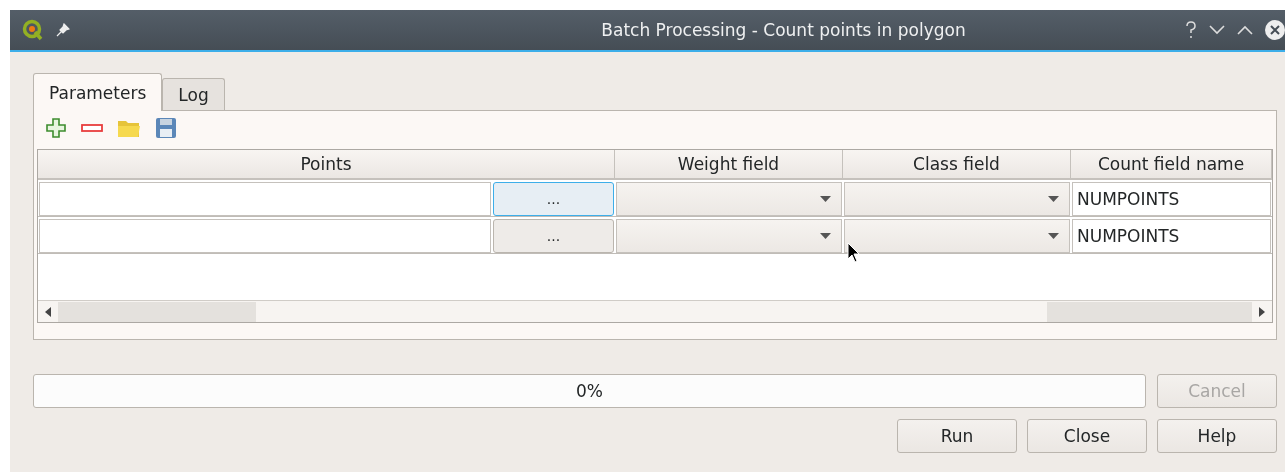 The image size is (1285, 472). What do you see at coordinates (1275, 30) in the screenshot?
I see `close-icon` at bounding box center [1275, 30].